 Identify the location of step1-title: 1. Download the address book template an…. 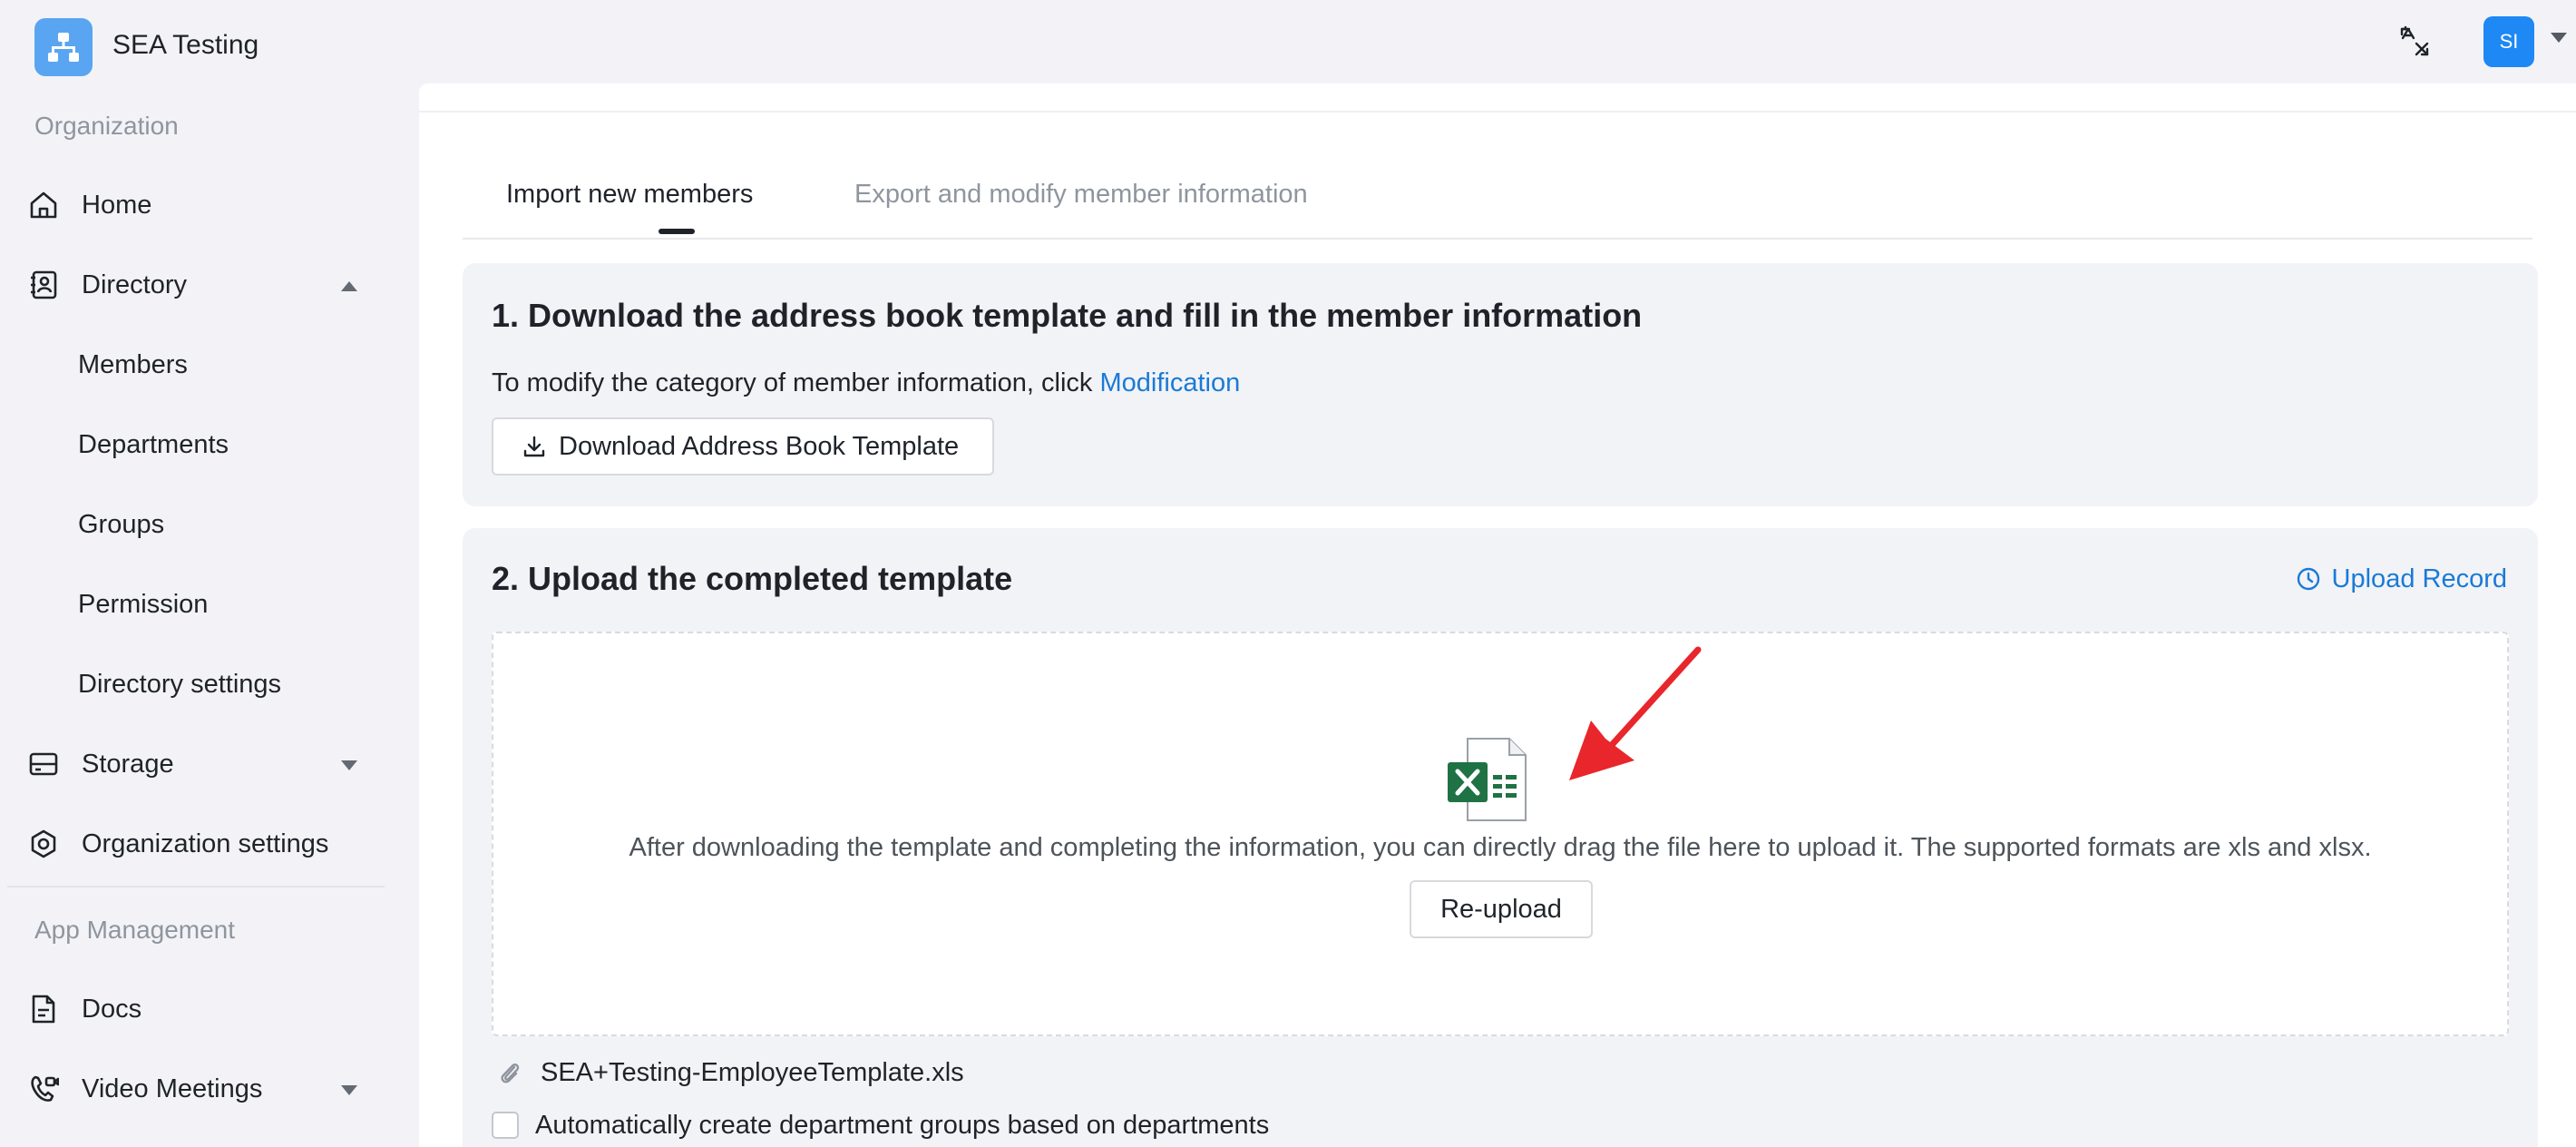
(1067, 315).